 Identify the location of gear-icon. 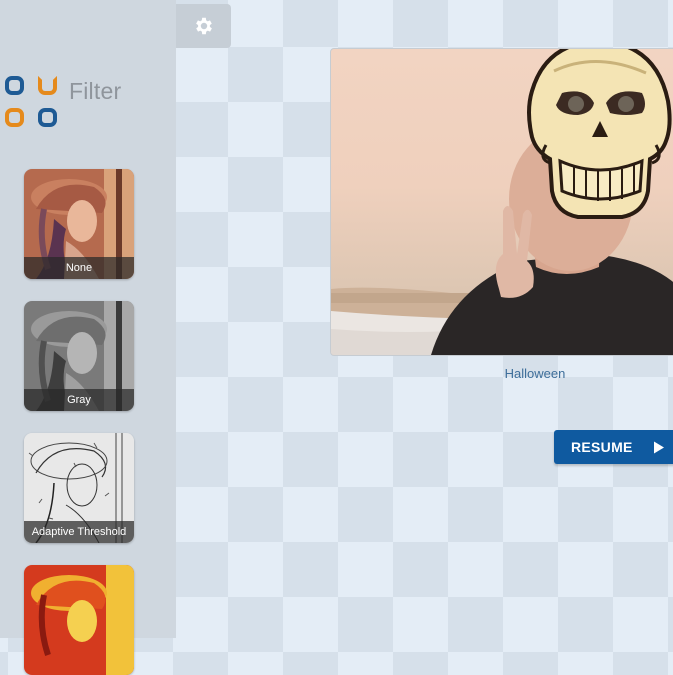
(203, 26).